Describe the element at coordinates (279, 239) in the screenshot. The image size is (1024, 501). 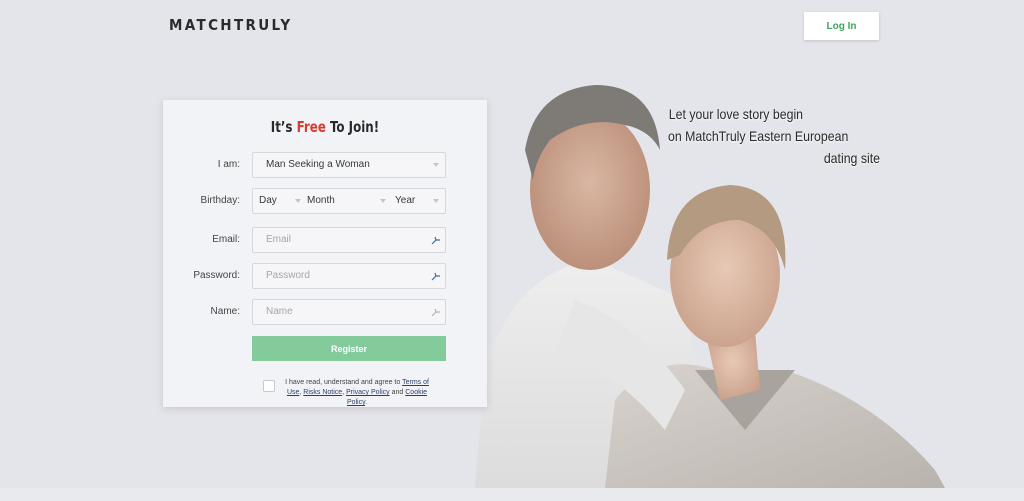
I see `email-placeholder: Email` at that location.